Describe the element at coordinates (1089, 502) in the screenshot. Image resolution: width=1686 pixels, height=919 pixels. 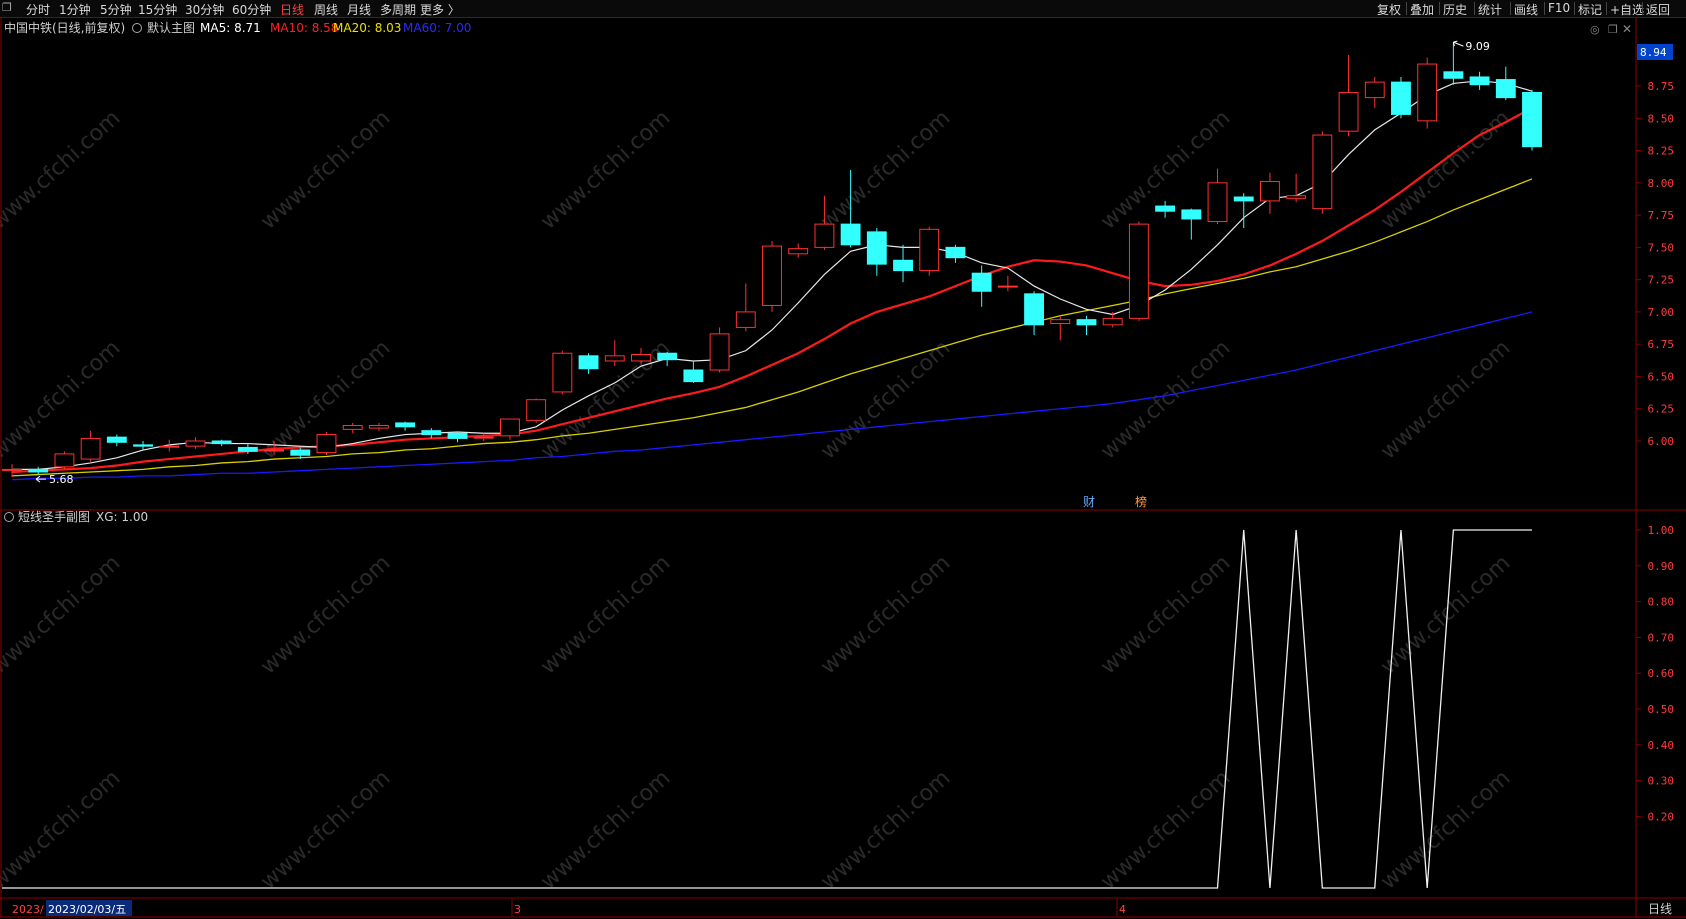
I see `finance-marker: 财` at that location.